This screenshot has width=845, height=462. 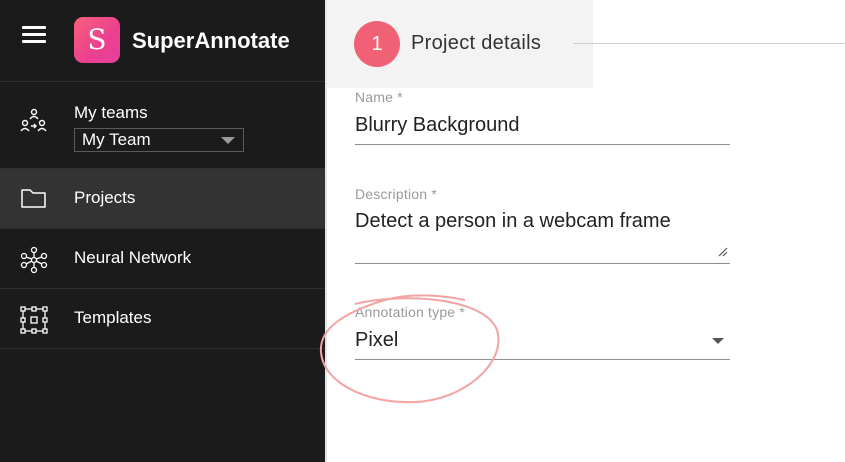 I want to click on sidebar-item-label: Neural Network, so click(x=133, y=257).